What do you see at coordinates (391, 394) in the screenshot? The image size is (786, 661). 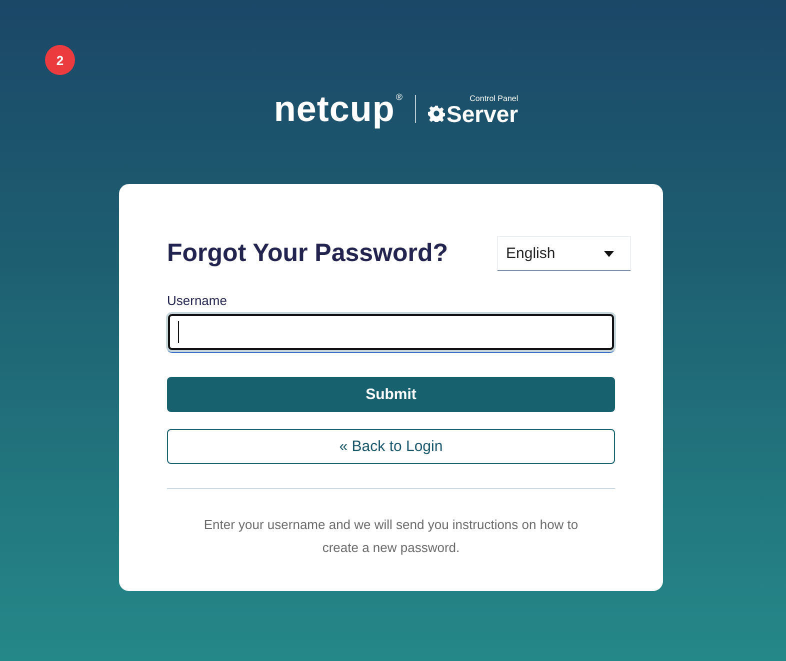 I see `submit-button: Submit` at bounding box center [391, 394].